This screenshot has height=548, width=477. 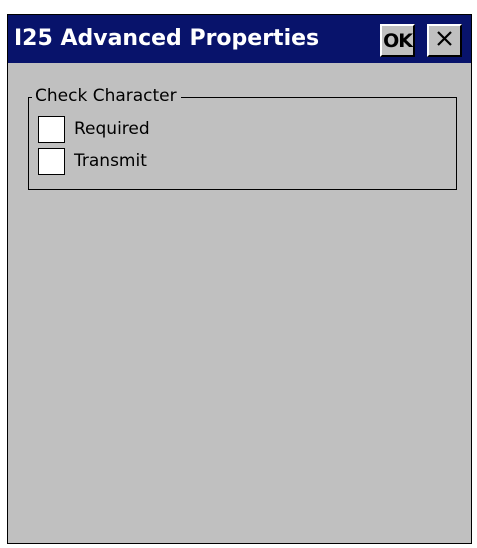 What do you see at coordinates (51, 129) in the screenshot?
I see `required-checkbox` at bounding box center [51, 129].